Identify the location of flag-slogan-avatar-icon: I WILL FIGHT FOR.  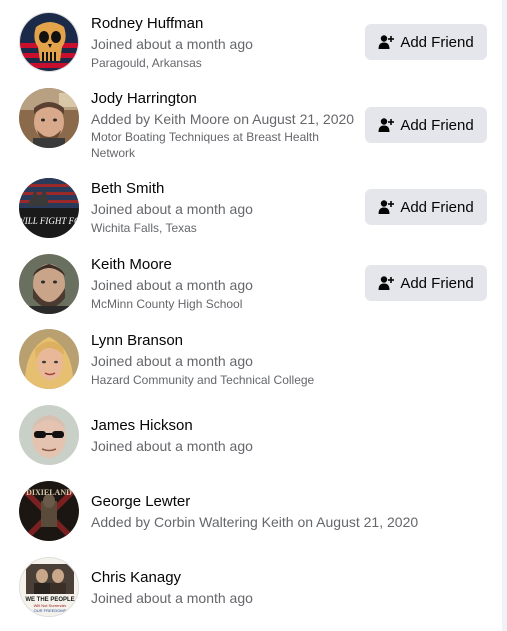
(49, 208).